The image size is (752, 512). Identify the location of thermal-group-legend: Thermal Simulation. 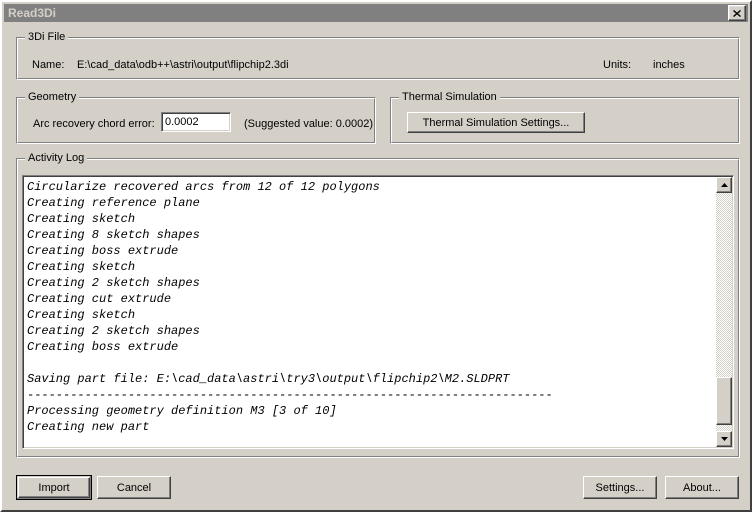
(449, 97).